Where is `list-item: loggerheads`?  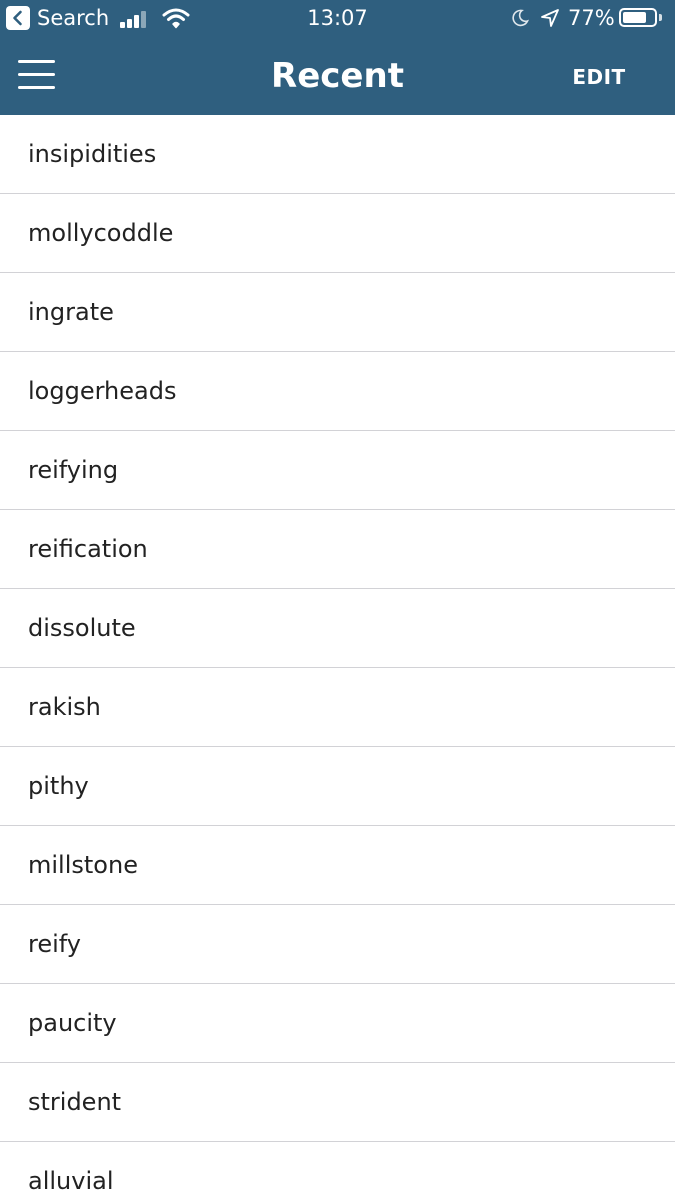
list-item: loggerheads is located at coordinates (337, 391).